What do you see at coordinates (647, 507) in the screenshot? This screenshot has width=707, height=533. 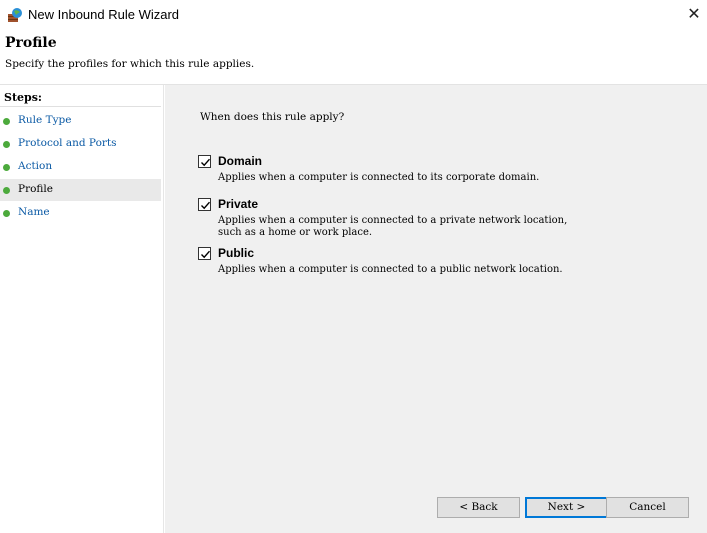 I see `cancel-button: Cancel` at bounding box center [647, 507].